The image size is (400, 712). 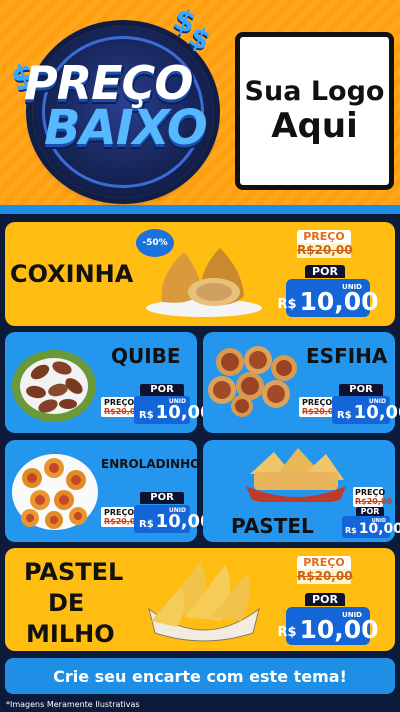 I want to click on product-name-line2: DE, so click(x=66, y=603).